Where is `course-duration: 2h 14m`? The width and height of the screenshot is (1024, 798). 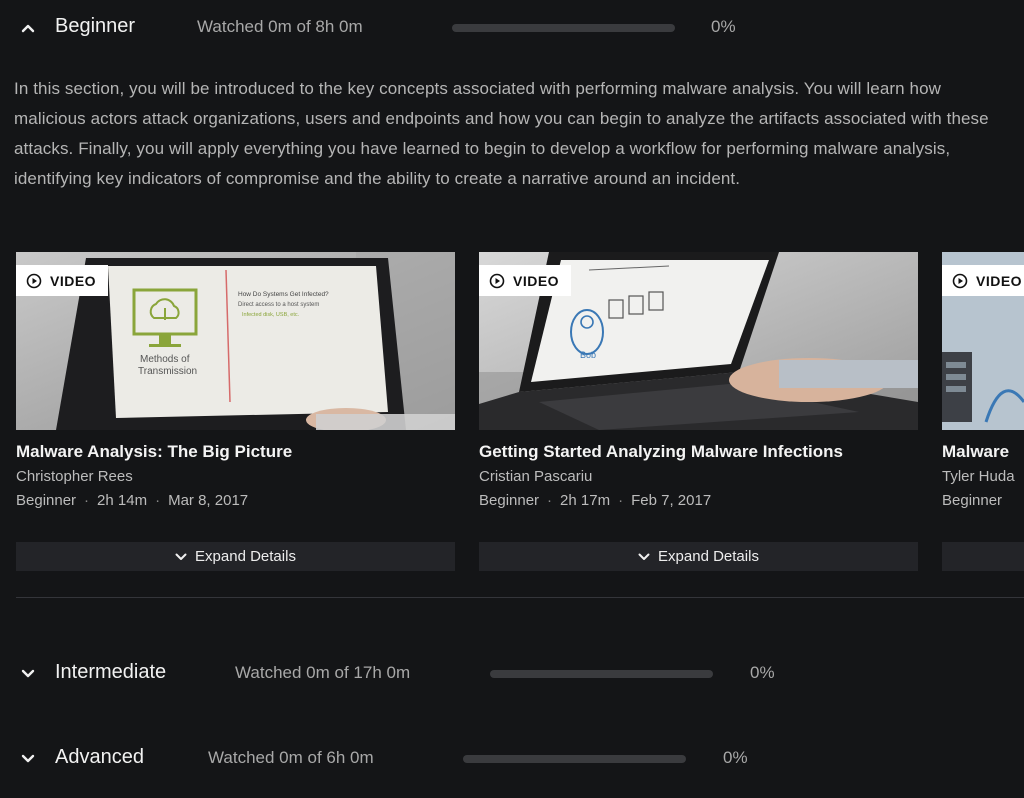 course-duration: 2h 14m is located at coordinates (122, 500).